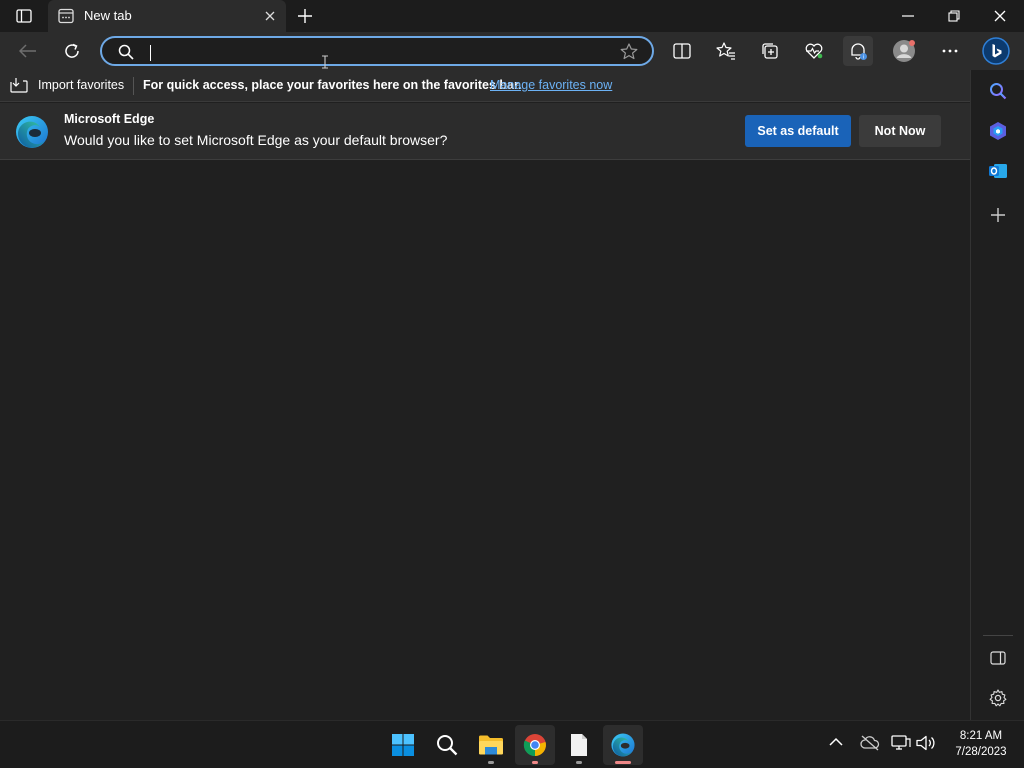 This screenshot has width=1024, height=768. I want to click on cloud-offline-icon, so click(870, 743).